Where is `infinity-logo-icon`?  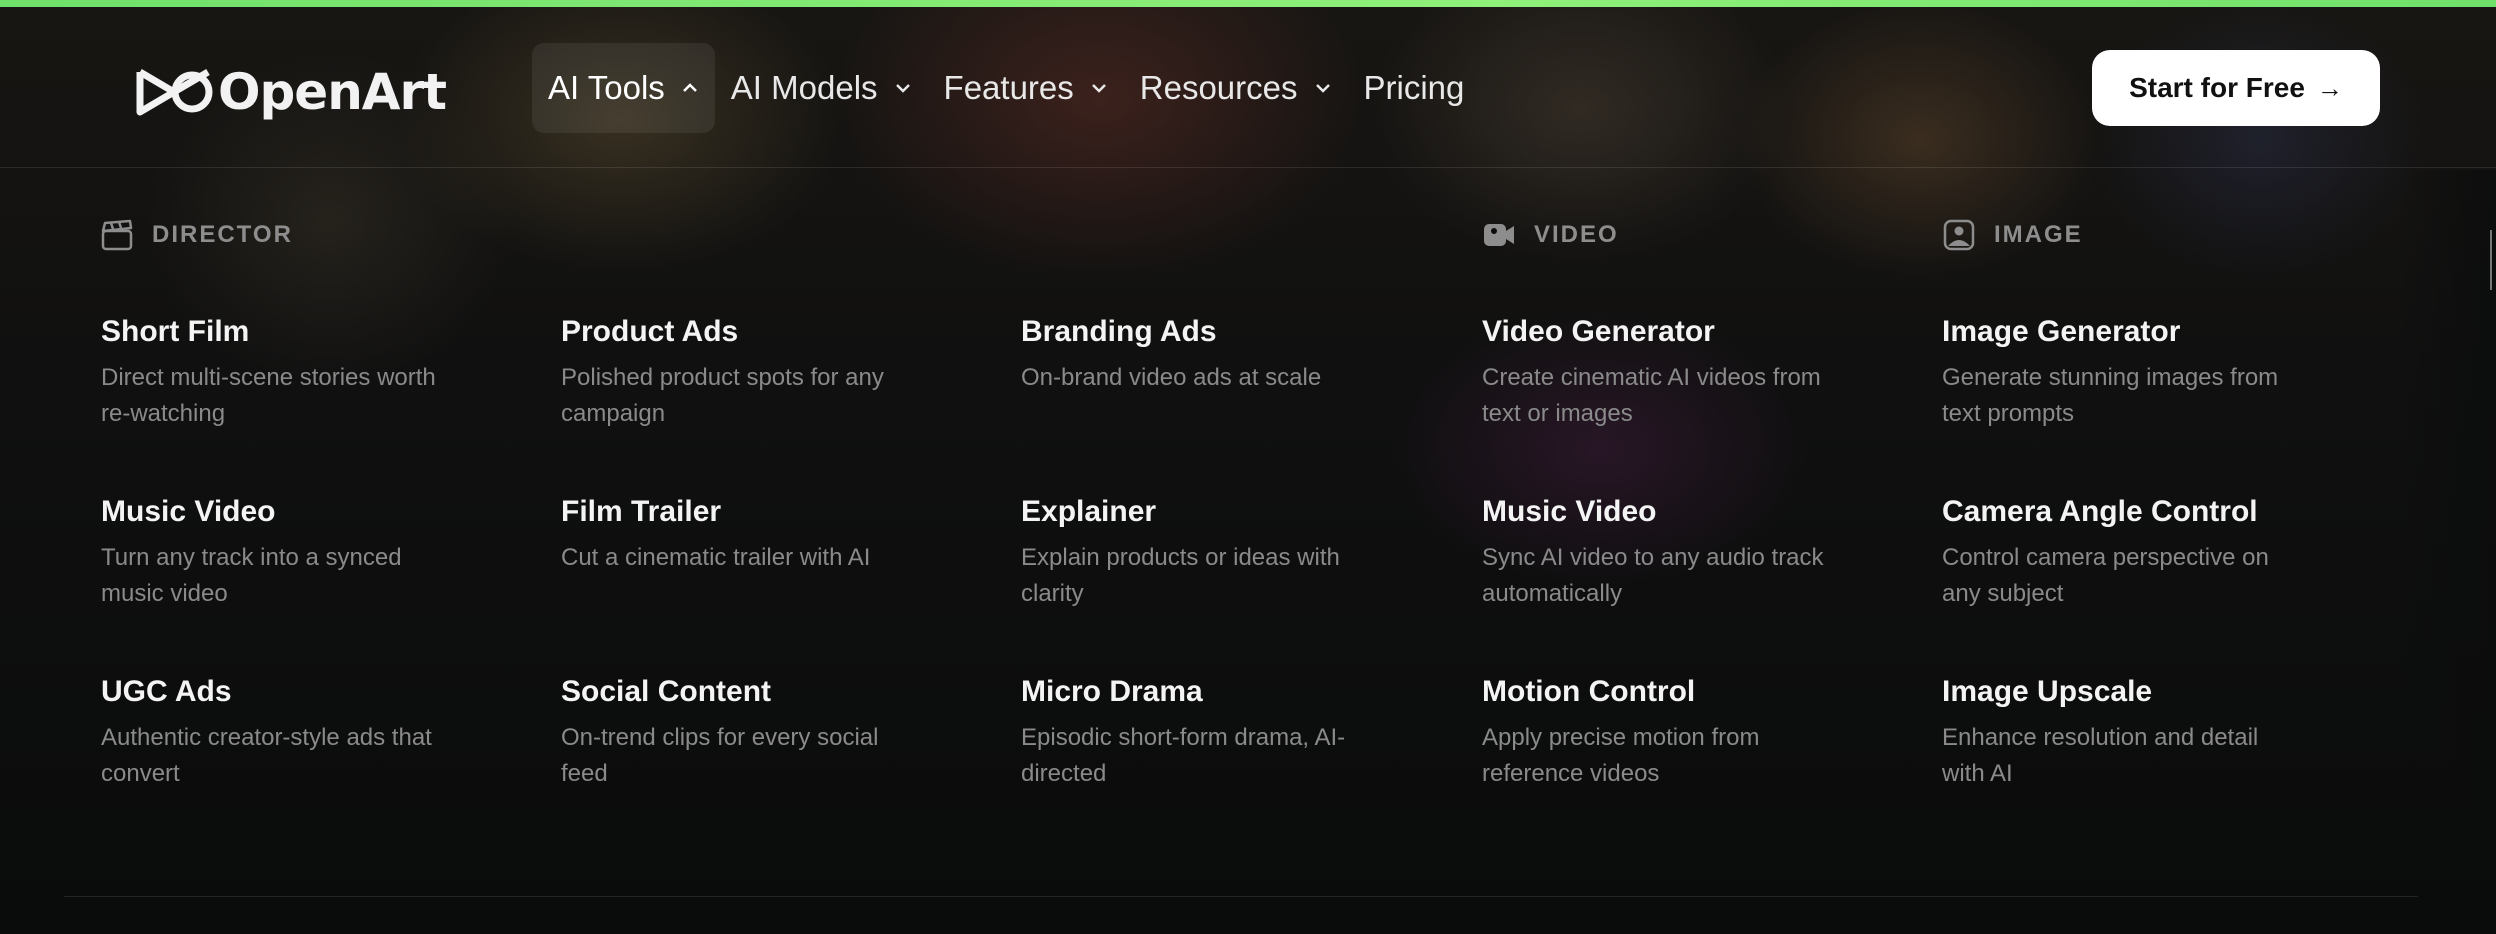
infinity-logo-icon is located at coordinates (174, 92).